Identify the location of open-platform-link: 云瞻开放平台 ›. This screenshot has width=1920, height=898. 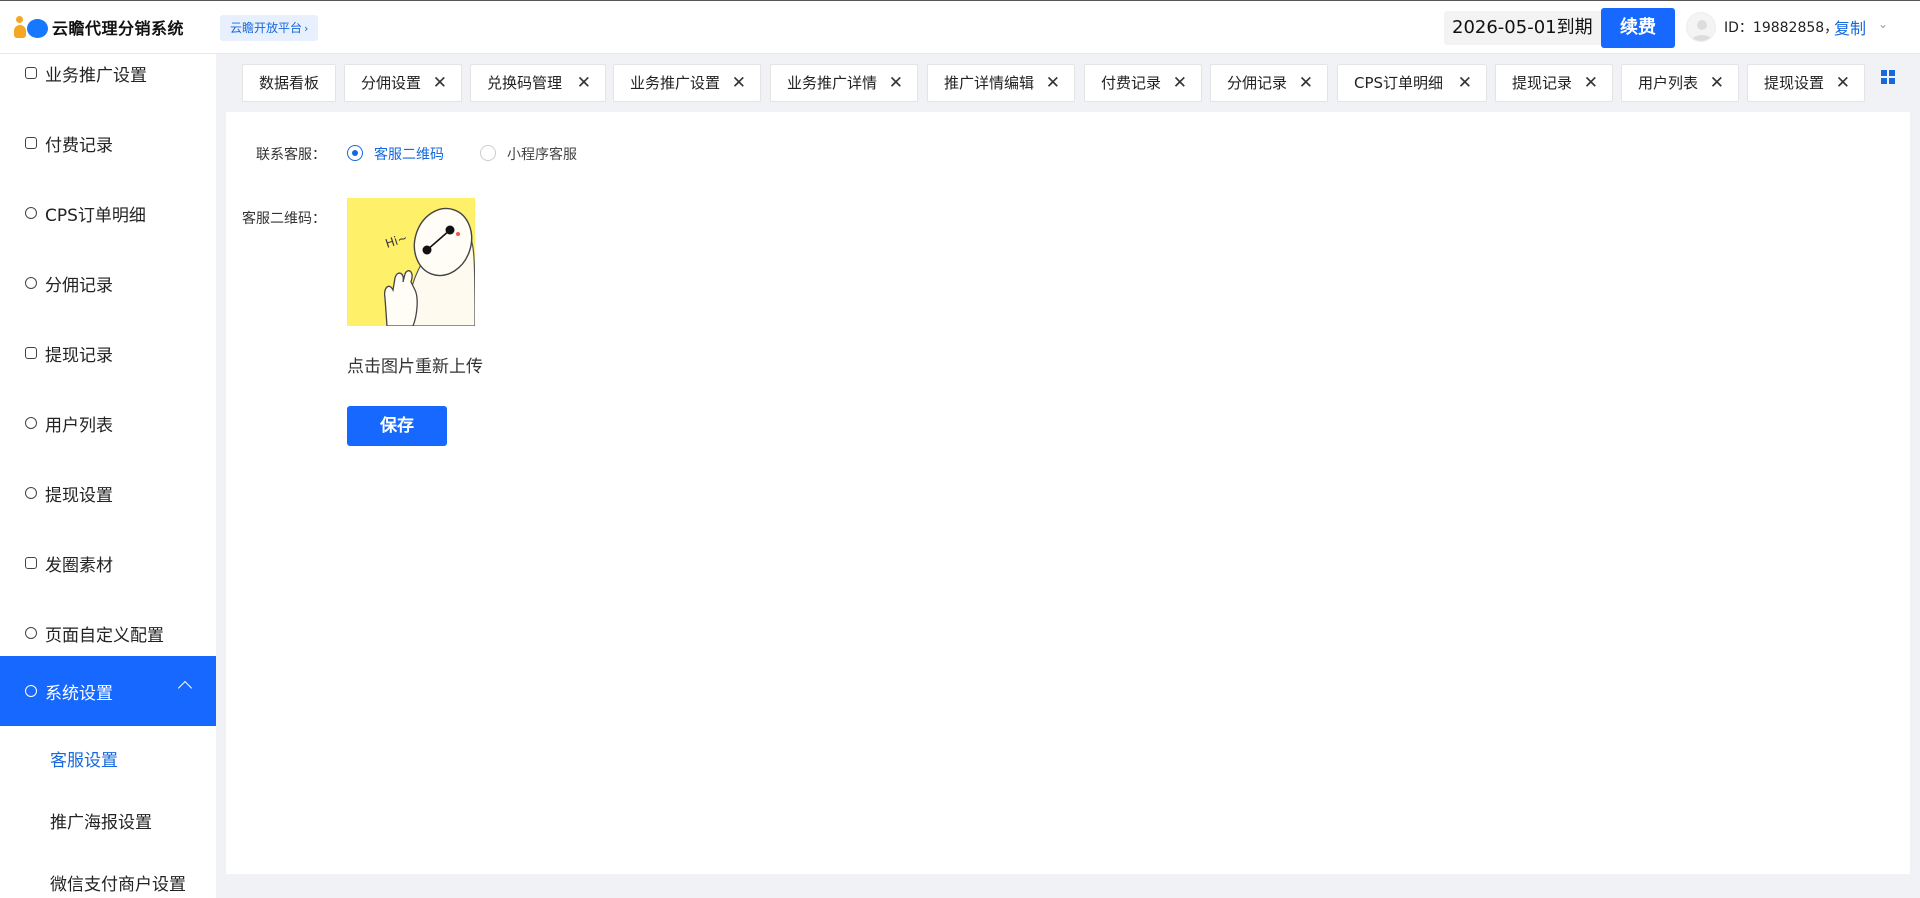
(269, 28).